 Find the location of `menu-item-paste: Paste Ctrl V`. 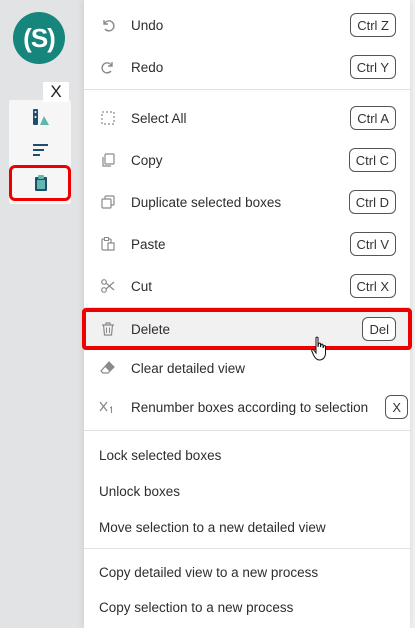

menu-item-paste: Paste Ctrl V is located at coordinates (247, 244).